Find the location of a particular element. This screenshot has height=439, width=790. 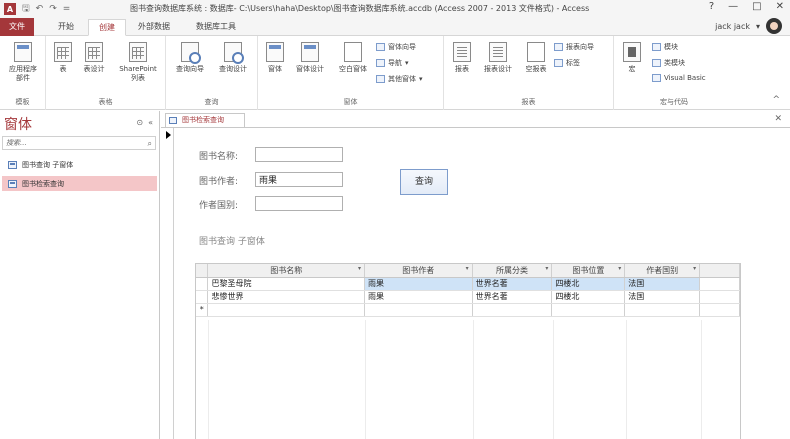

tab-database-tools: 数据库工具 is located at coordinates (216, 27).